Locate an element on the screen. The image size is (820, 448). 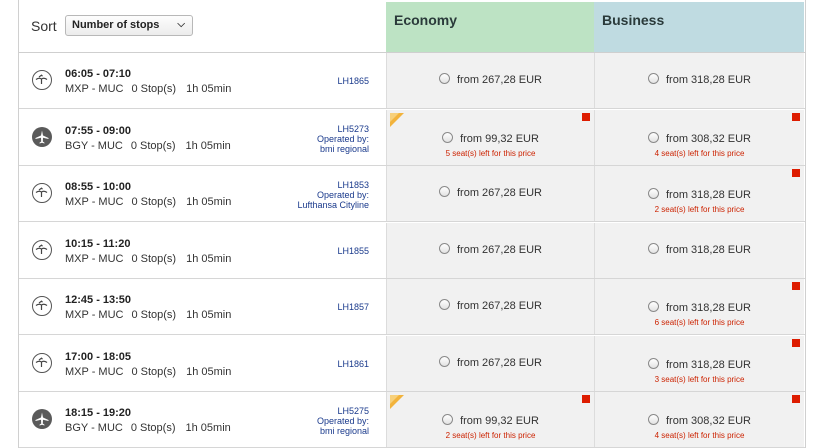
flight-number-block: LH1865 is located at coordinates (353, 81).